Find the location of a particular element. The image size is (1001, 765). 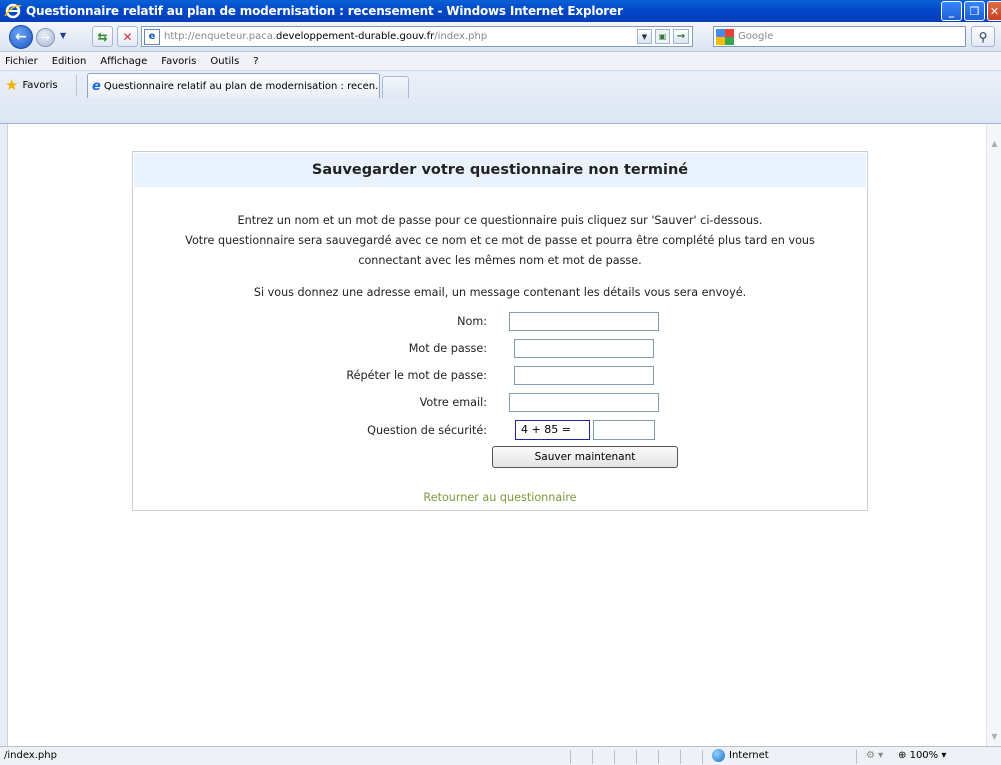

protected-mode-icon: ⚙ ▾ is located at coordinates (874, 755).